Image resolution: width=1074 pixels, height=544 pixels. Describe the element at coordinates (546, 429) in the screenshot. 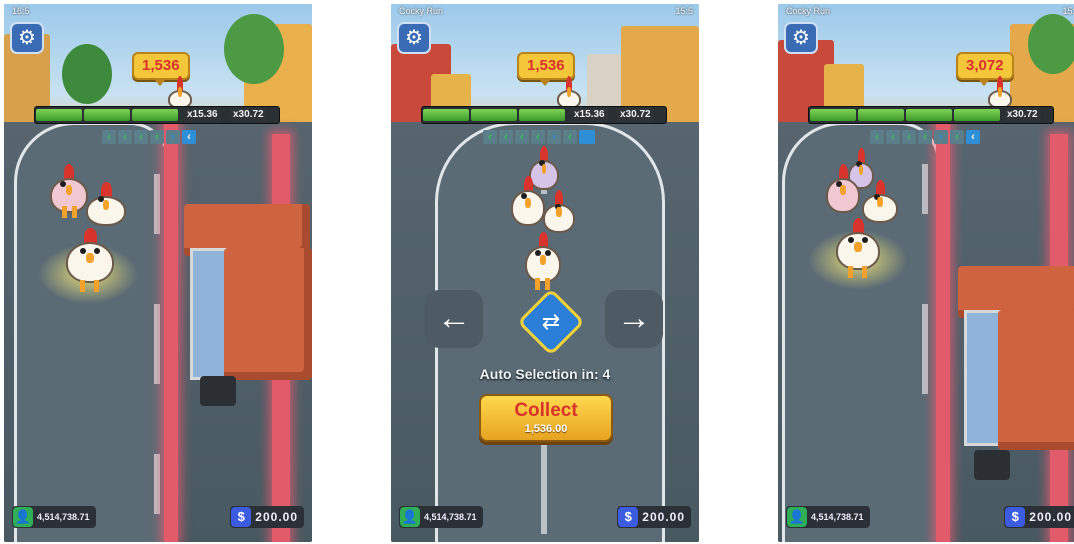

I see `collect-amount: 1,536.00` at that location.